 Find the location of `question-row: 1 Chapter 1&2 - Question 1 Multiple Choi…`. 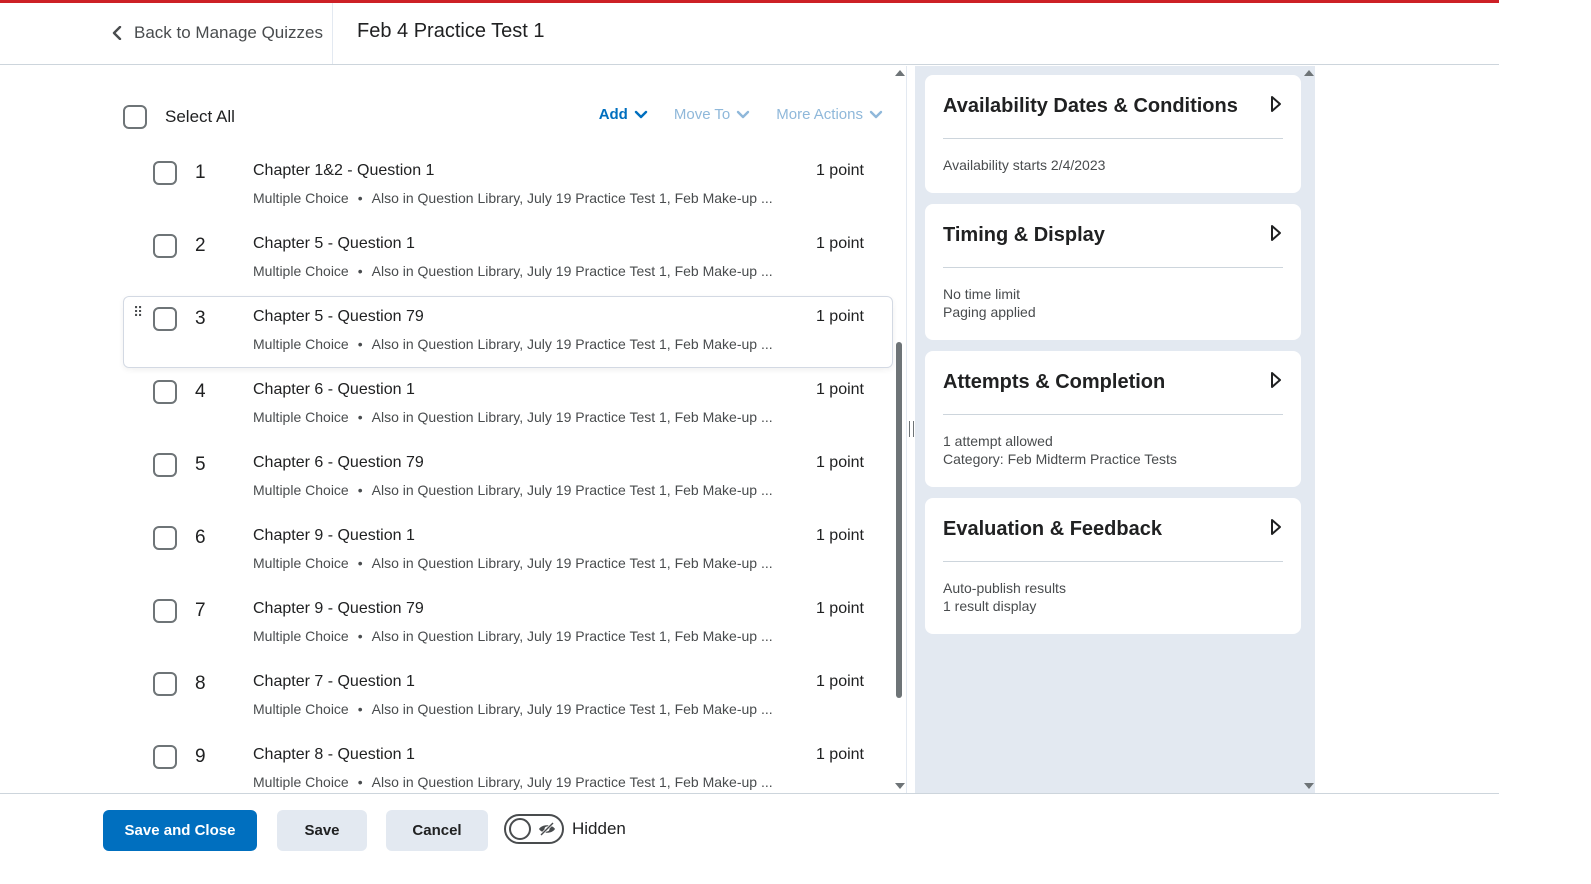

question-row: 1 Chapter 1&2 - Question 1 Multiple Choi… is located at coordinates (508, 186).